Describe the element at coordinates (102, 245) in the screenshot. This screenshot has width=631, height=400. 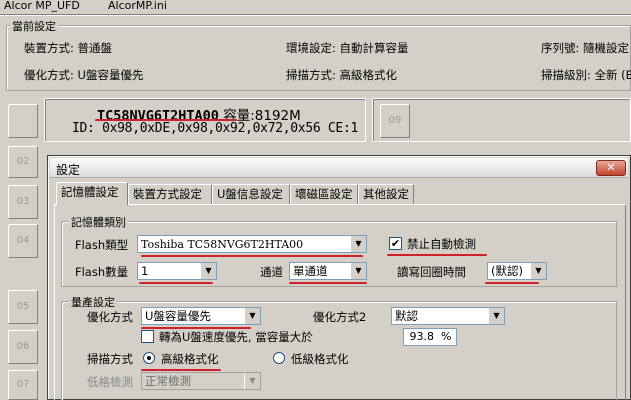
I see `flash-type-label: Flash類型` at that location.